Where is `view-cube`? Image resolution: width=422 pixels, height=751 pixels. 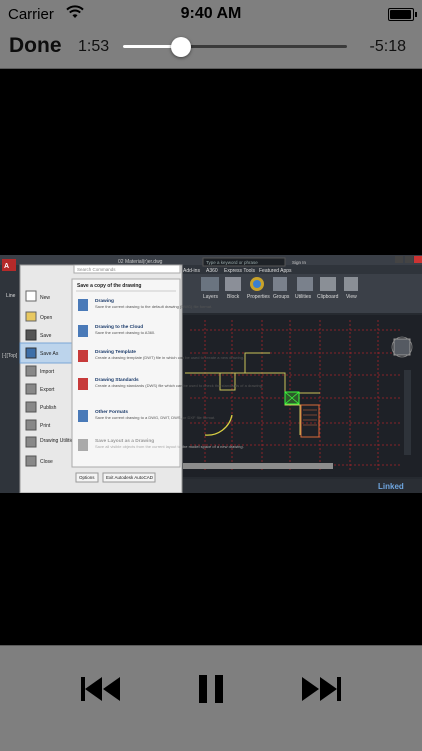
view-cube is located at coordinates (402, 347).